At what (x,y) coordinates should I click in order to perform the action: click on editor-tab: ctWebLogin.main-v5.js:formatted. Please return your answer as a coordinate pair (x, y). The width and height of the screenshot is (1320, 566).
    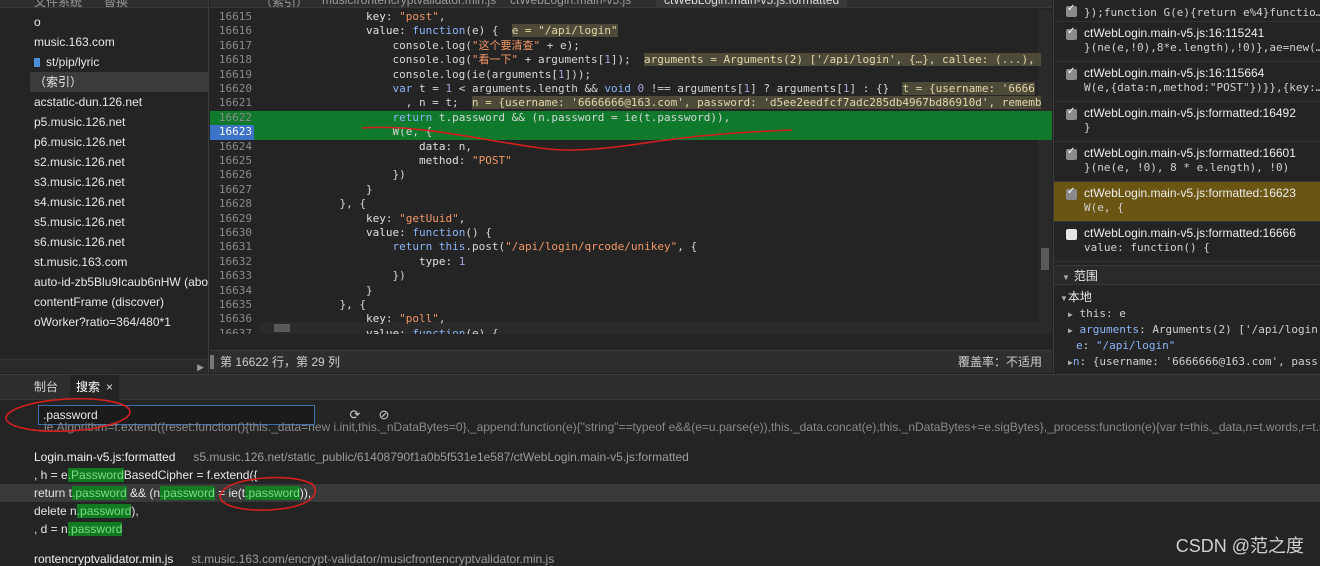
    Looking at the image, I should click on (752, 3).